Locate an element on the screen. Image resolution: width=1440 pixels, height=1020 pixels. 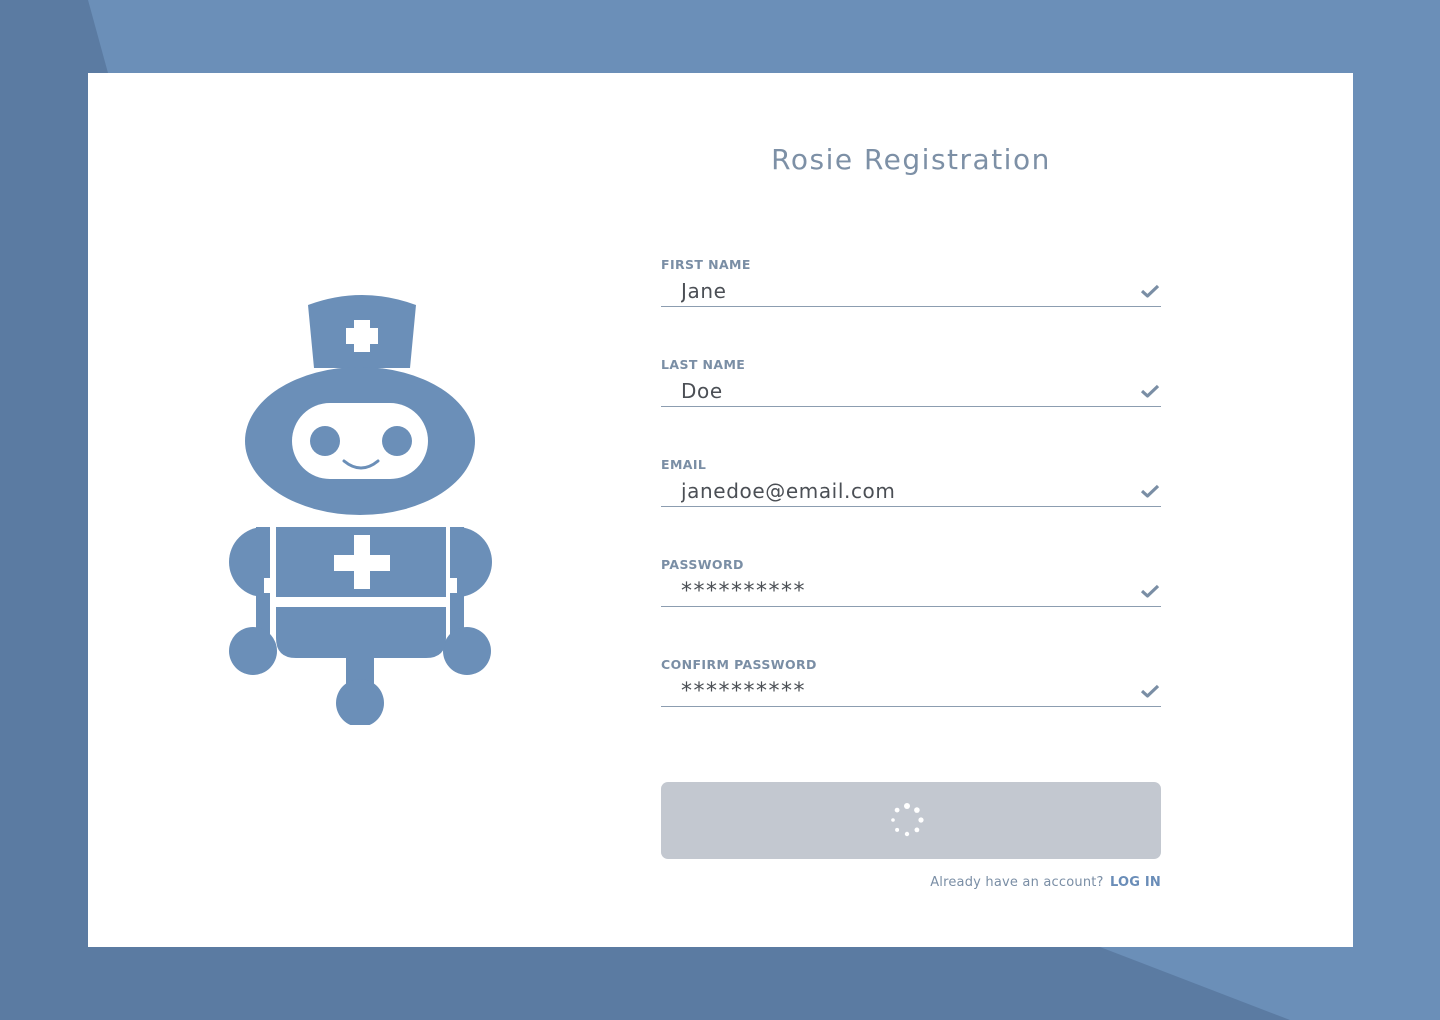
register-button is located at coordinates (911, 820).